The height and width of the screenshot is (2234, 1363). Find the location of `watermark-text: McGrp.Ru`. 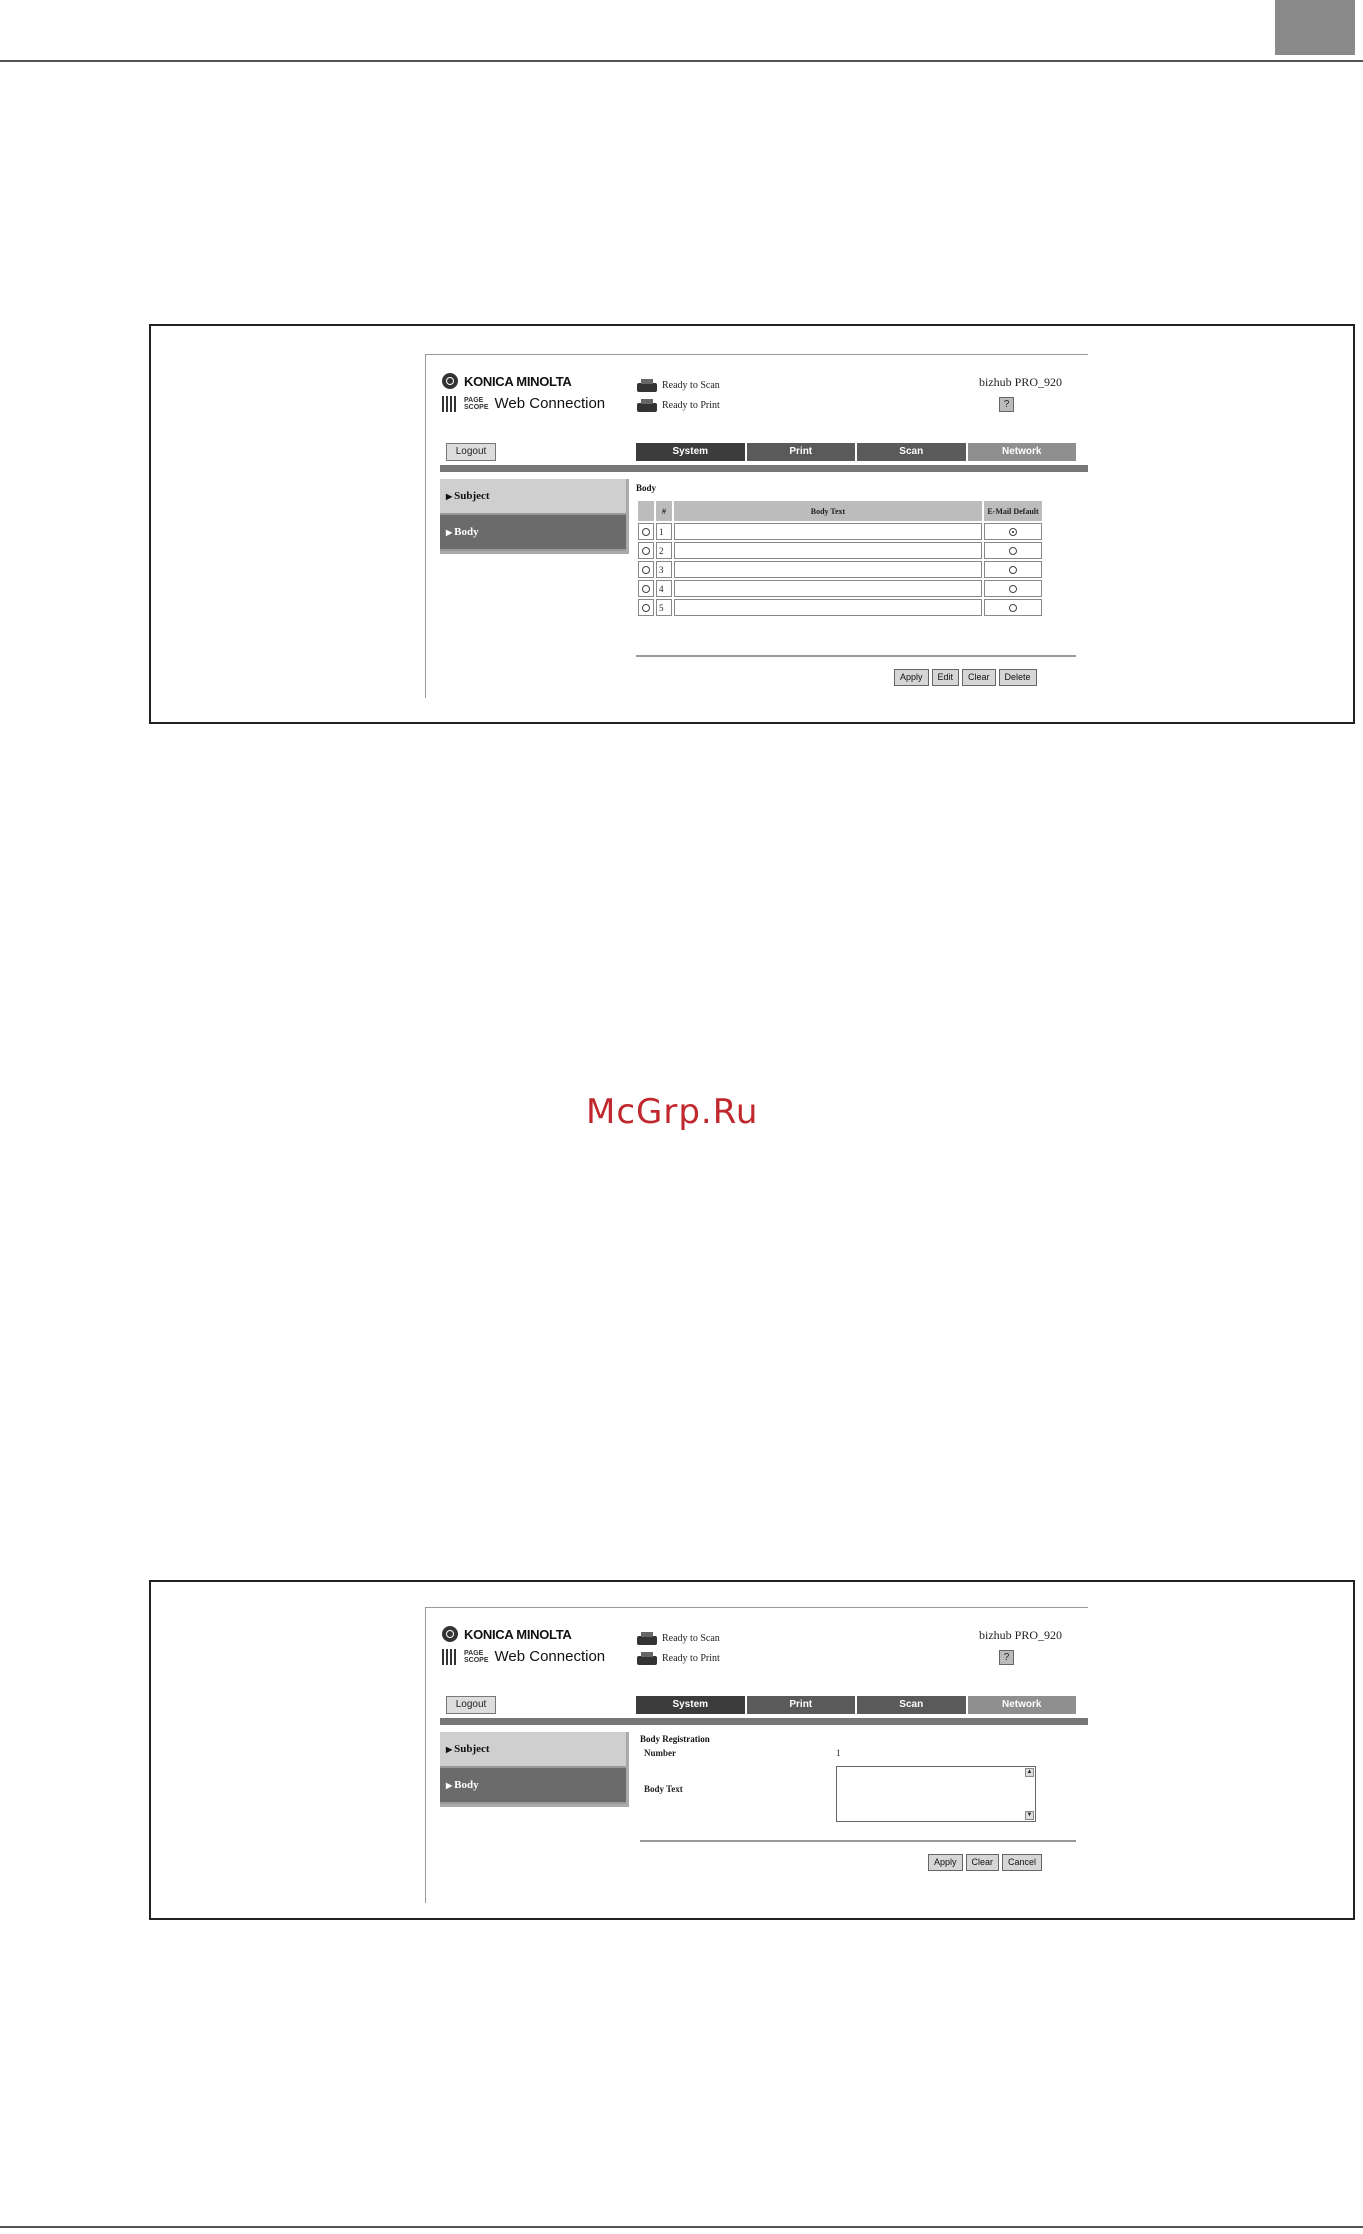

watermark-text: McGrp.Ru is located at coordinates (672, 1112).